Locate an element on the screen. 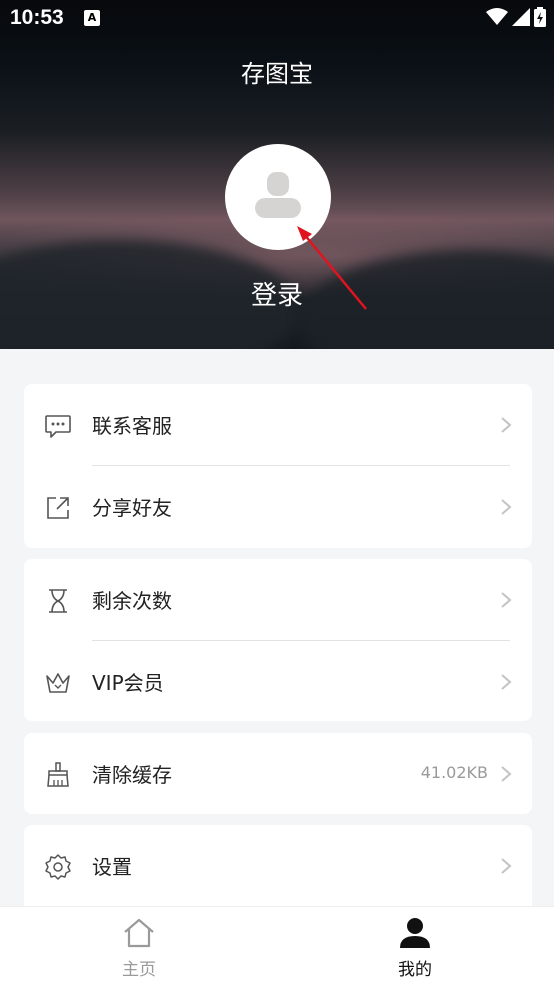  menu-card-4: 设置 is located at coordinates (278, 870).